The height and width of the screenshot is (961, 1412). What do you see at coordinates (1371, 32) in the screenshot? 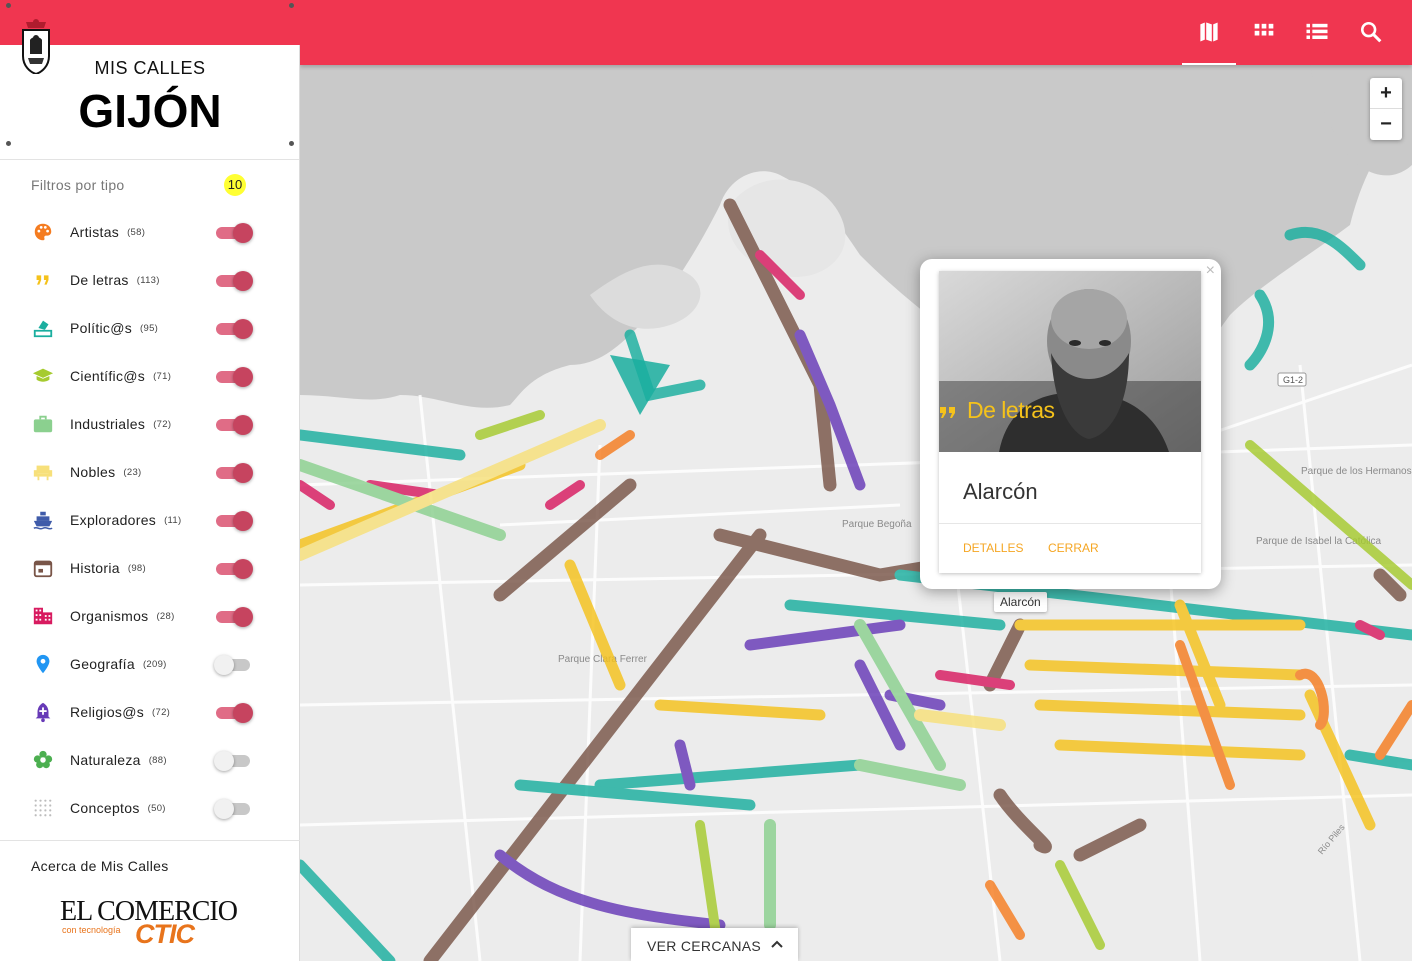
I see `search-button` at bounding box center [1371, 32].